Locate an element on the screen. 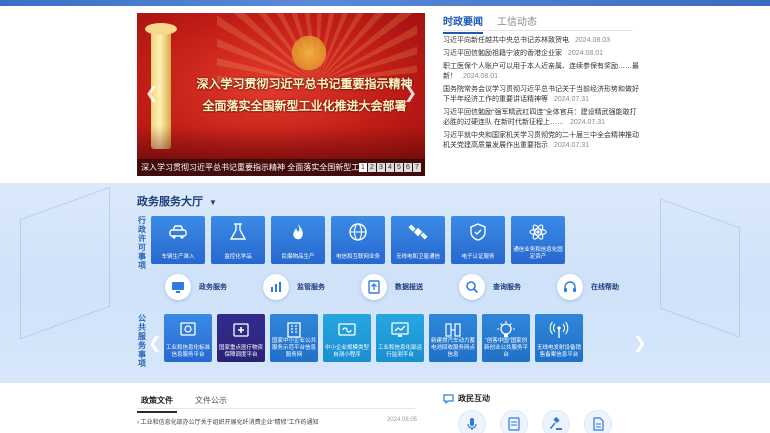 The height and width of the screenshot is (433, 770). tile-label: 无线电发射设备销售备案信息平台 is located at coordinates (558, 351).